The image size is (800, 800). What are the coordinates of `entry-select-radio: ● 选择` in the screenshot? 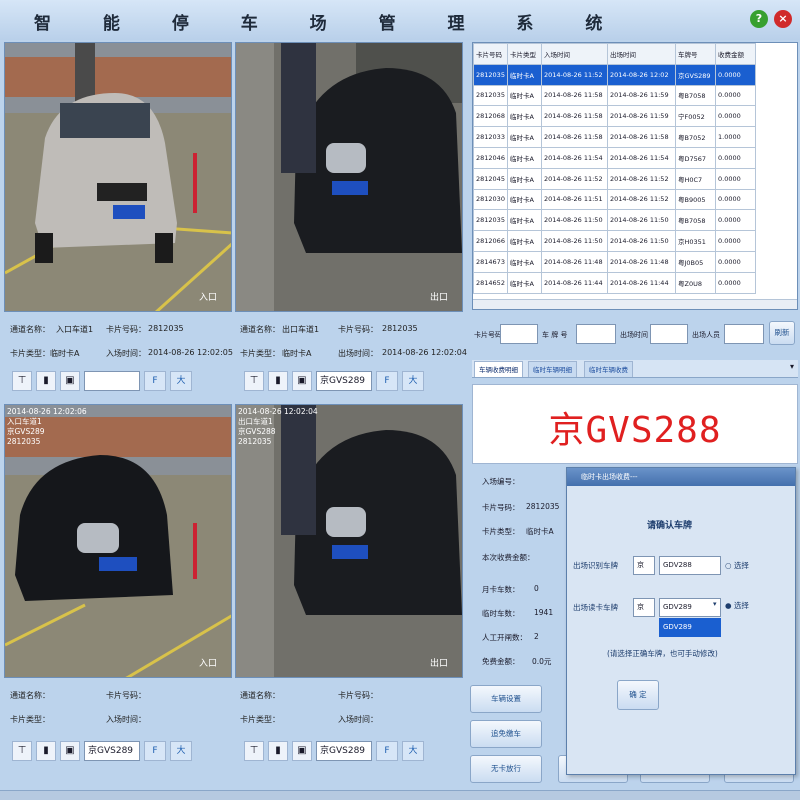 It's located at (737, 605).